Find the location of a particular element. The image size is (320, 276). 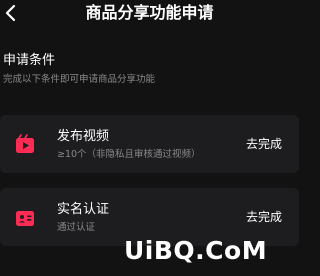

section-subtitle: 完成以下条件即可申请商品分享功能 is located at coordinates (79, 79).